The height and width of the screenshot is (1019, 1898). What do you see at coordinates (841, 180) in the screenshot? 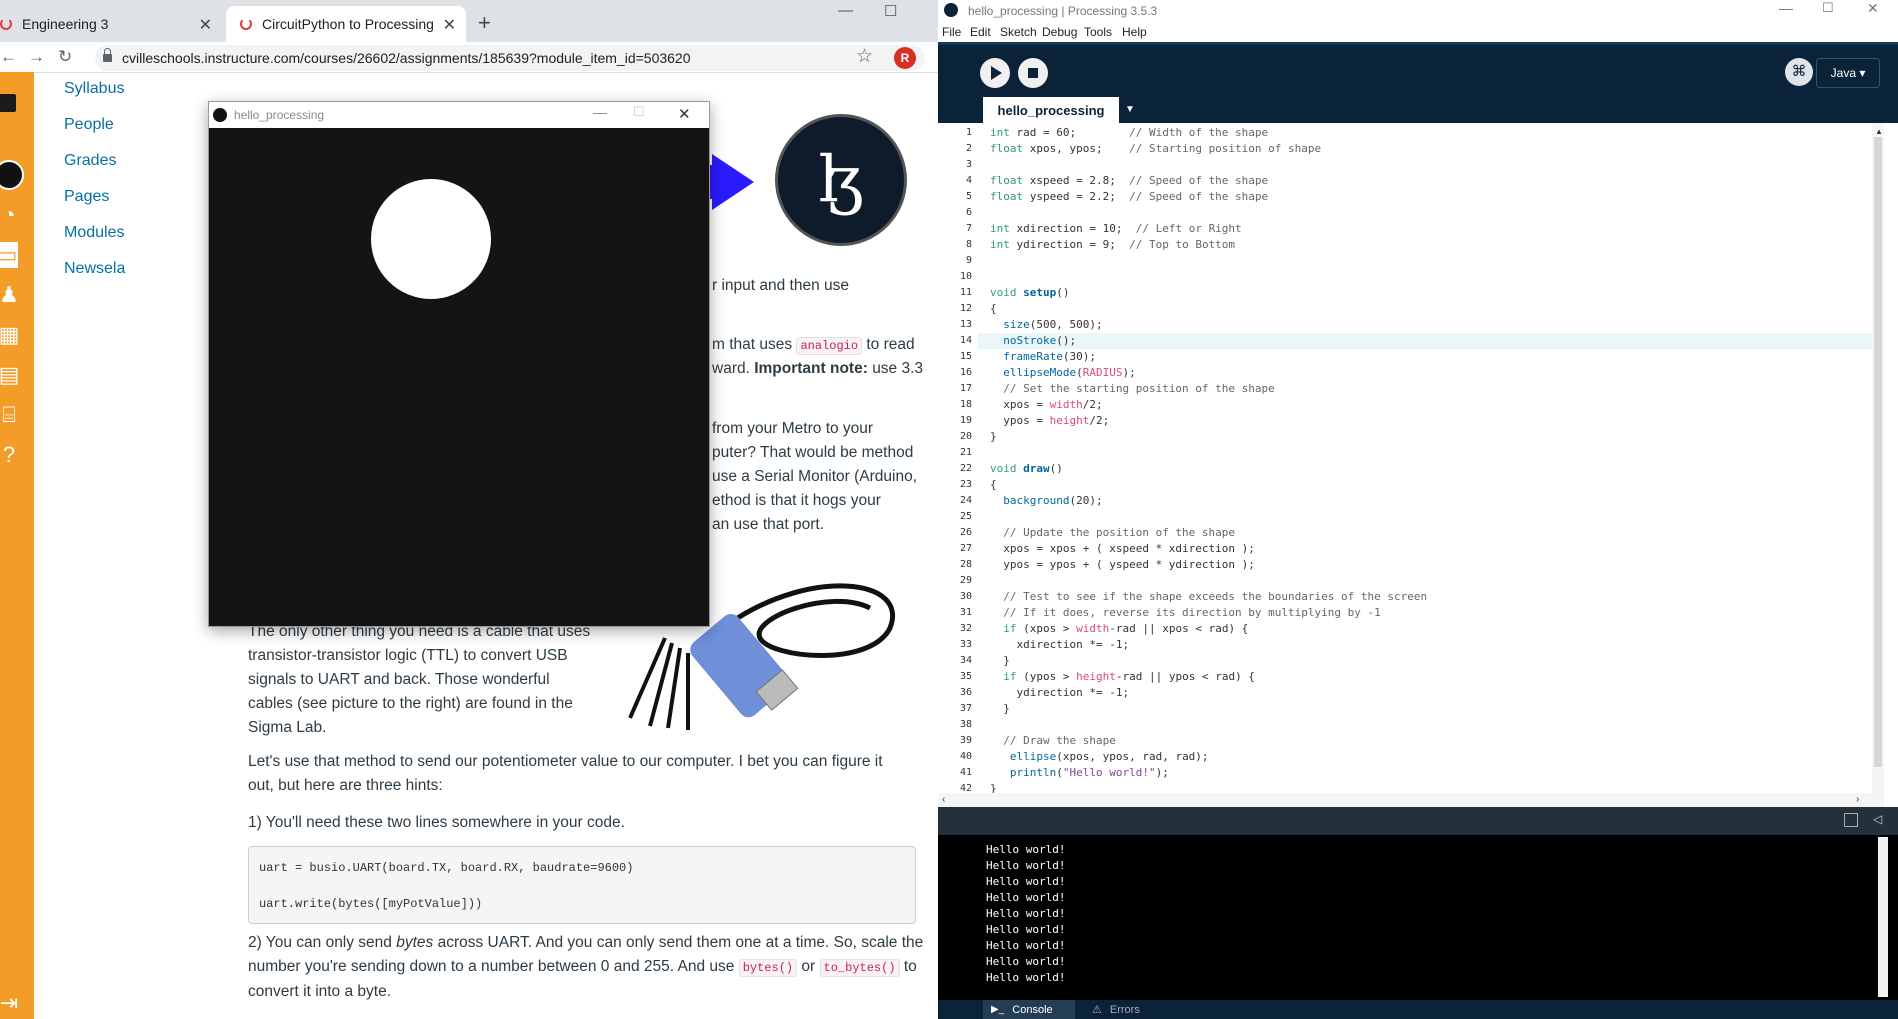
I see `circuitpython-logo: ɮ` at bounding box center [841, 180].